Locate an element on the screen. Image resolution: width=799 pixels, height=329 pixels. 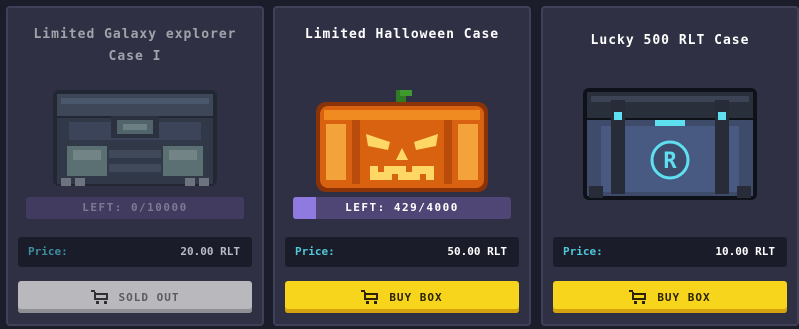
sold-out-button: SOLD OUT is located at coordinates (135, 297).